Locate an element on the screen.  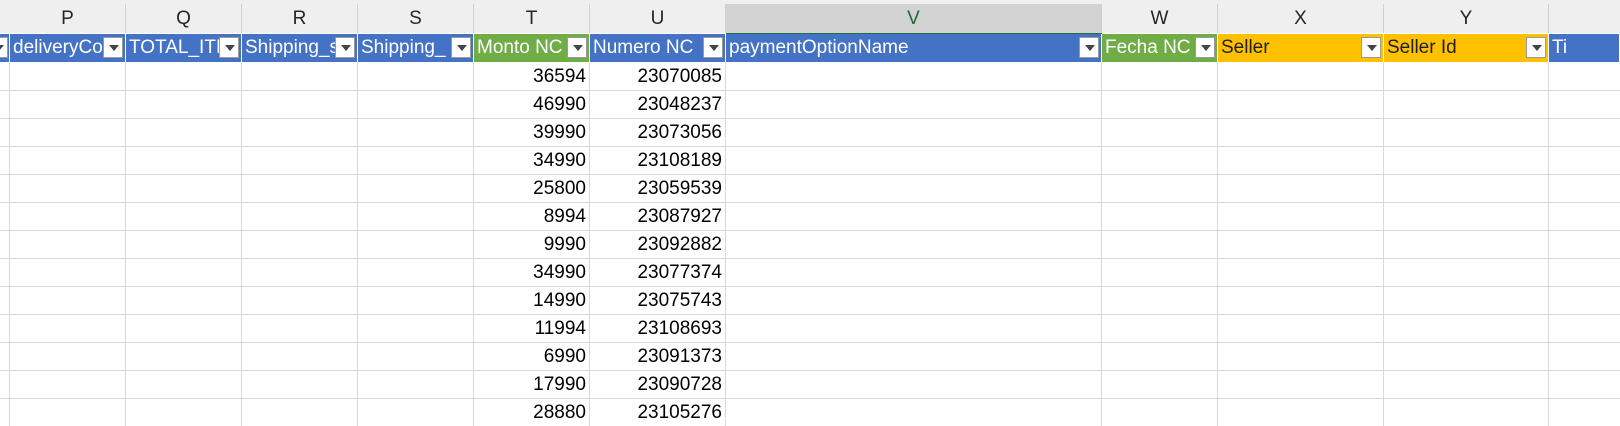
column-letter-r: R is located at coordinates (300, 18).